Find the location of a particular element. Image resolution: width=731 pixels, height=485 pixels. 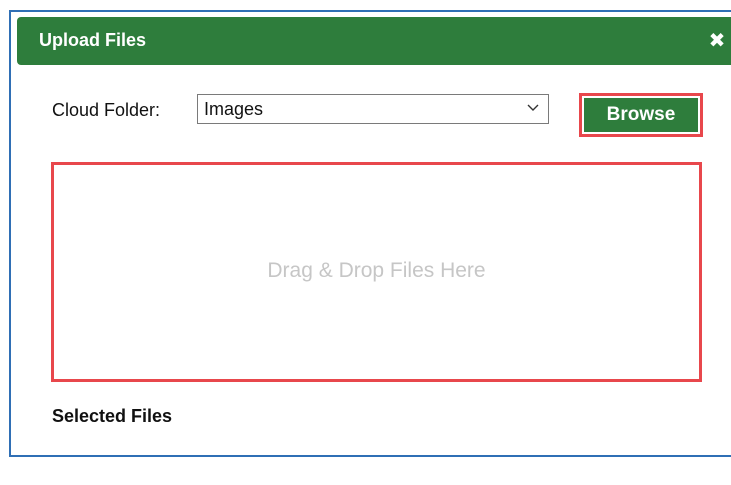

browse-button: Browse is located at coordinates (641, 115).